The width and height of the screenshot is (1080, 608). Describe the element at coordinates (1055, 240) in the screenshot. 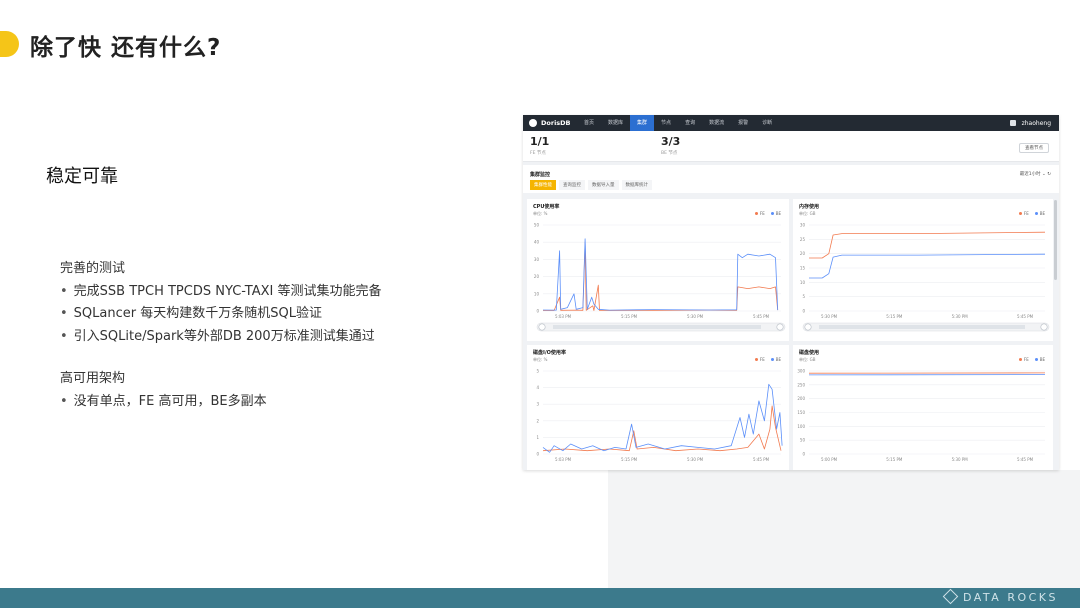

I see `scrollbar` at that location.